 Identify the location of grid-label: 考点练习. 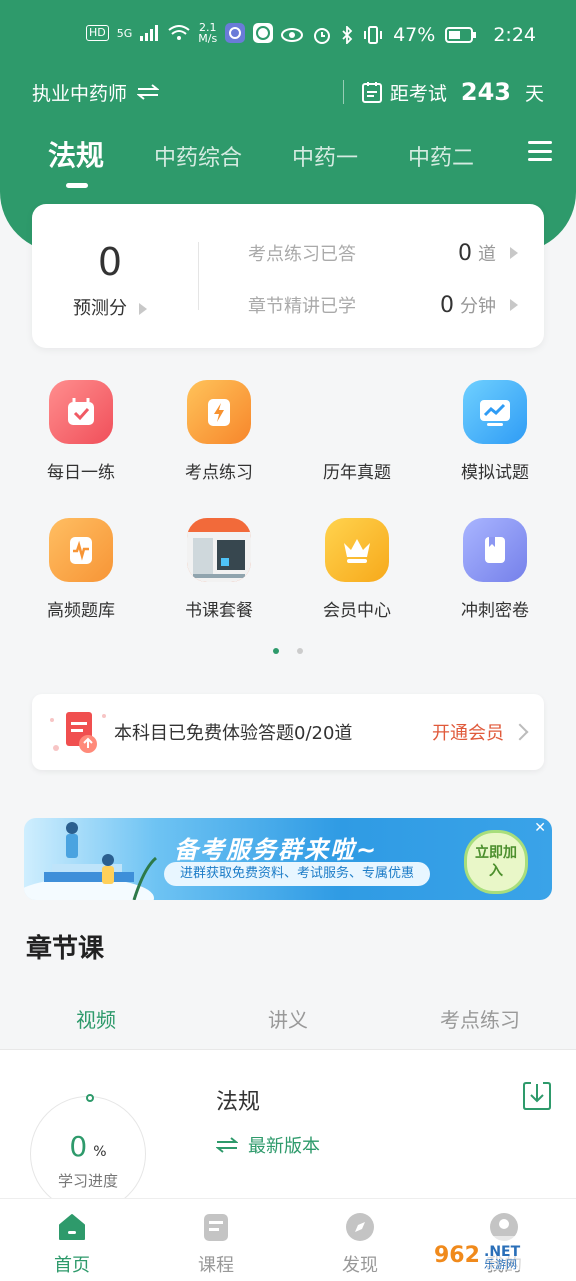
(219, 473).